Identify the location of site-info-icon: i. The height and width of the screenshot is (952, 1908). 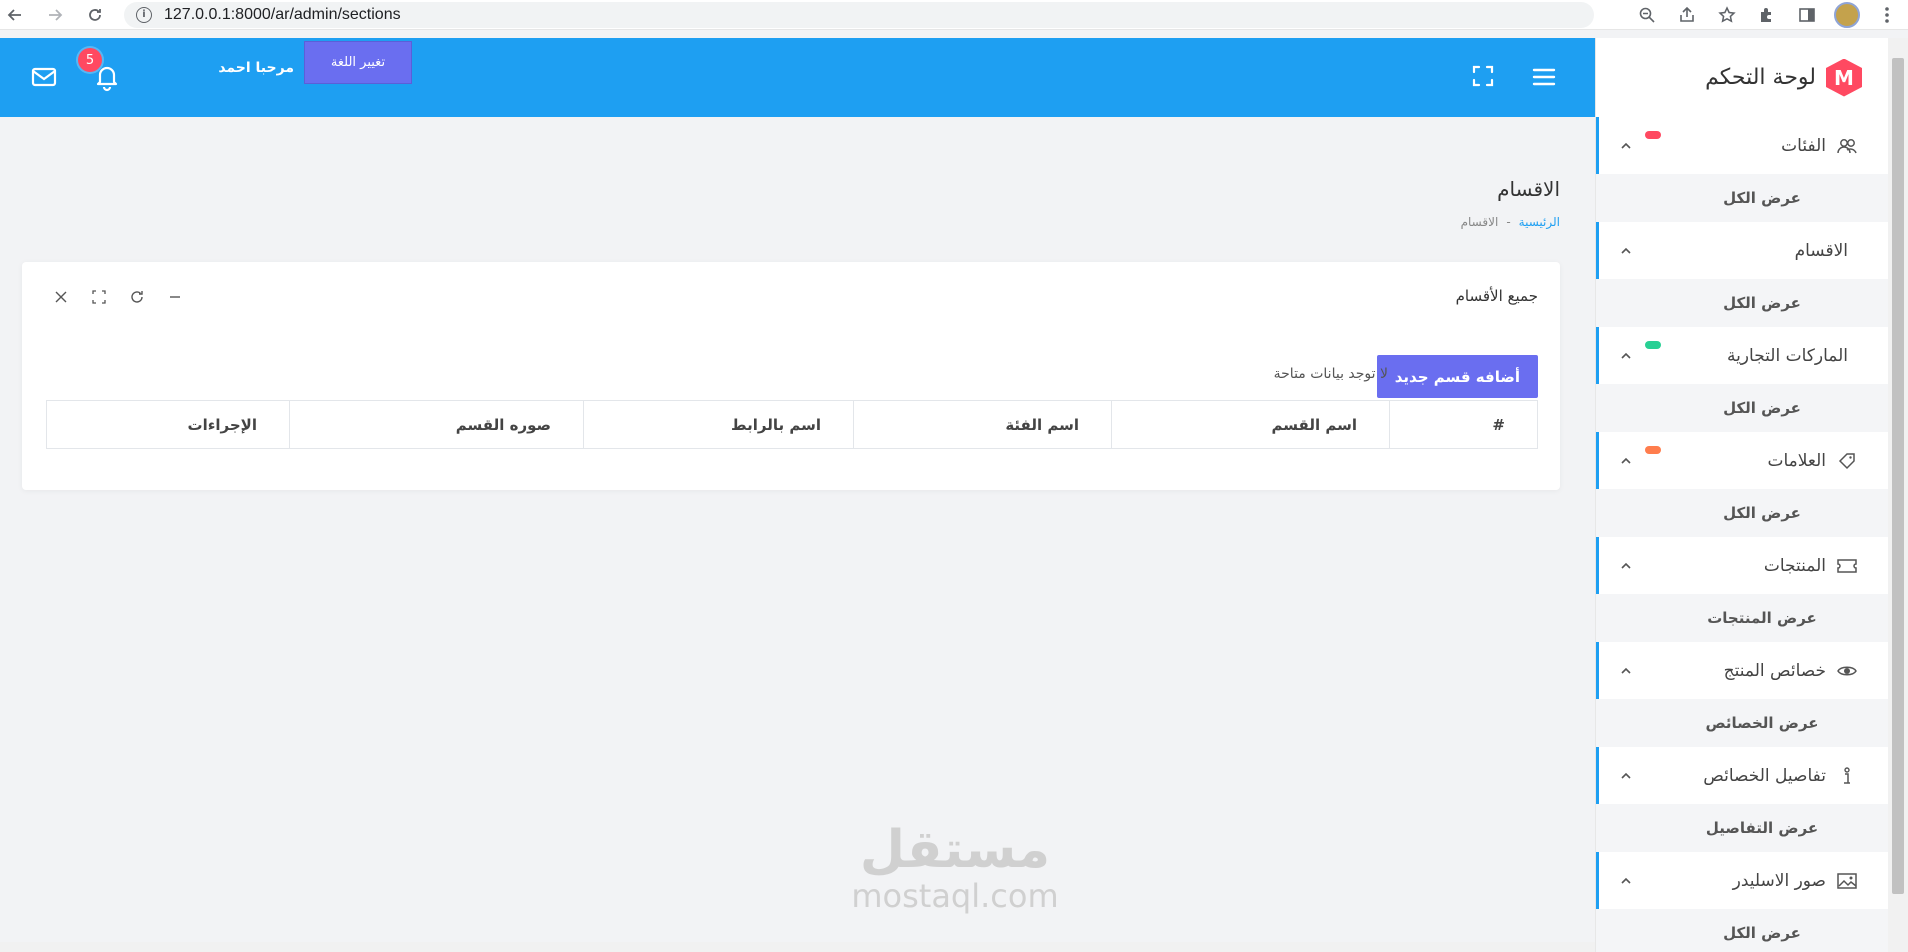
(144, 15).